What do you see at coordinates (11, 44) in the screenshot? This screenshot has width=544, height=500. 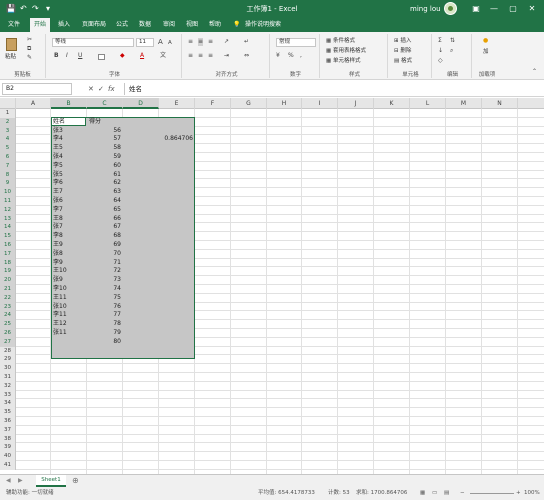 I see `paste-icon` at bounding box center [11, 44].